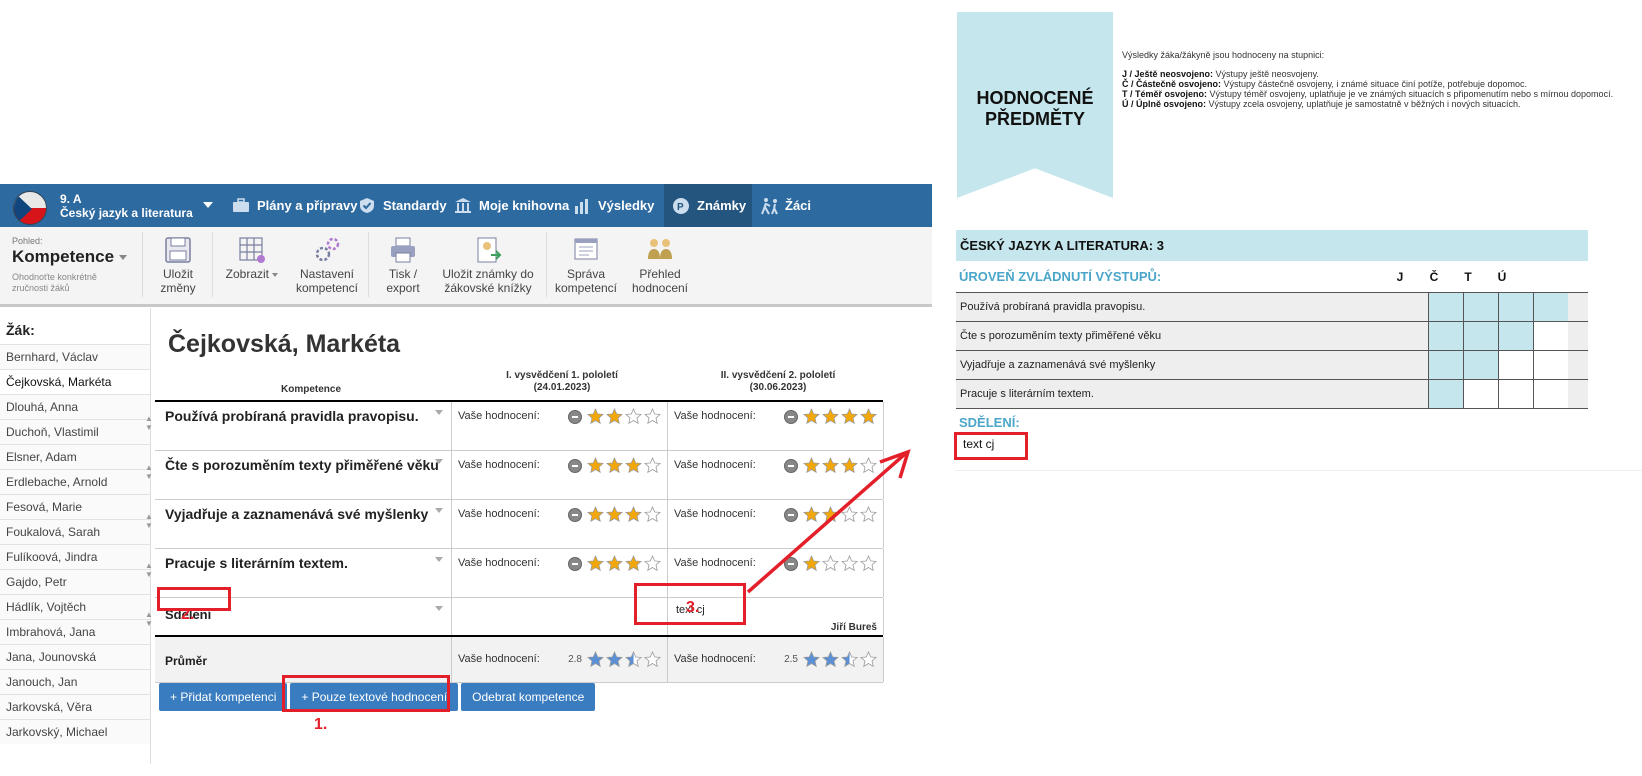 This screenshot has width=1642, height=776. Describe the element at coordinates (75, 356) in the screenshot. I see `student-item: Bernhard, Václav` at that location.